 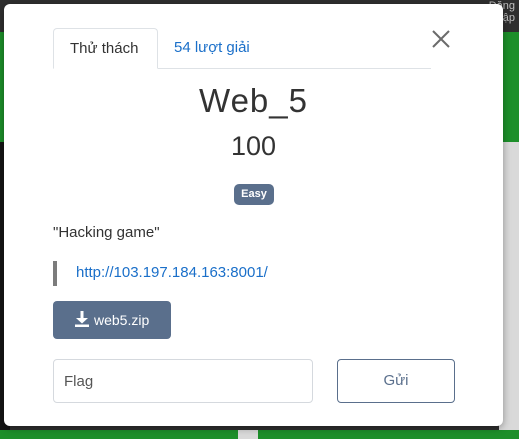 I want to click on background-bottom-gap, so click(x=248, y=434).